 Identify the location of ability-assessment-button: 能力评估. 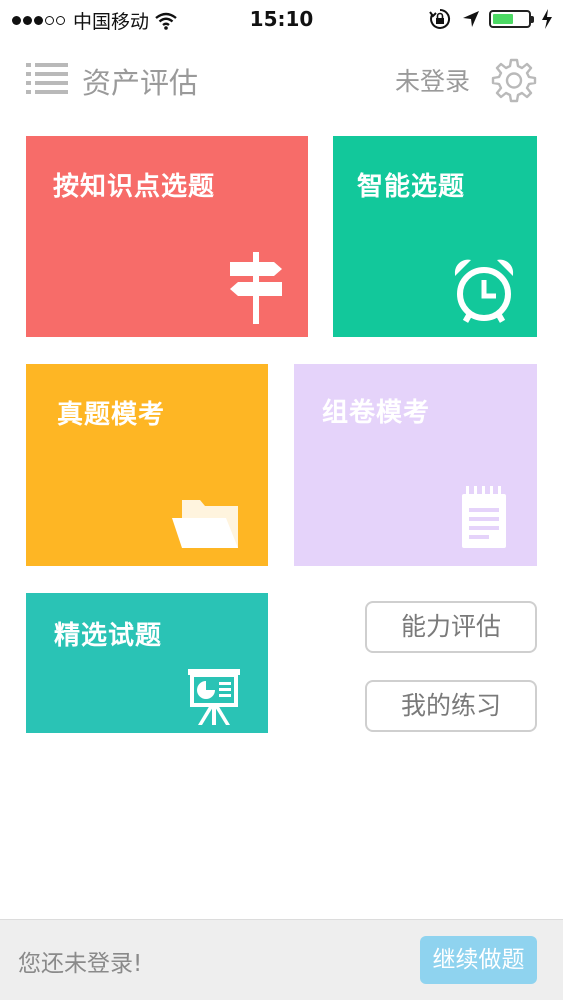
(451, 627).